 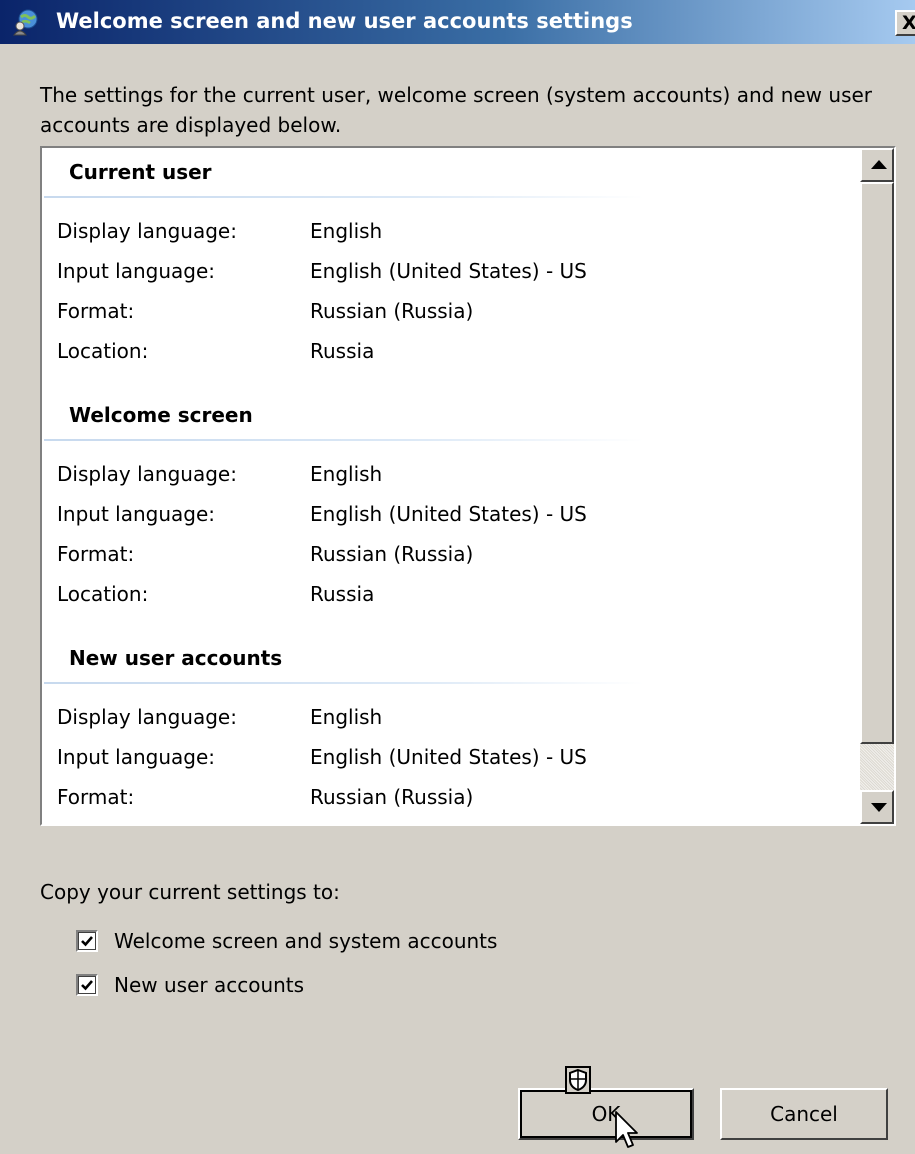 I want to click on vertical-scrollbar, so click(x=877, y=486).